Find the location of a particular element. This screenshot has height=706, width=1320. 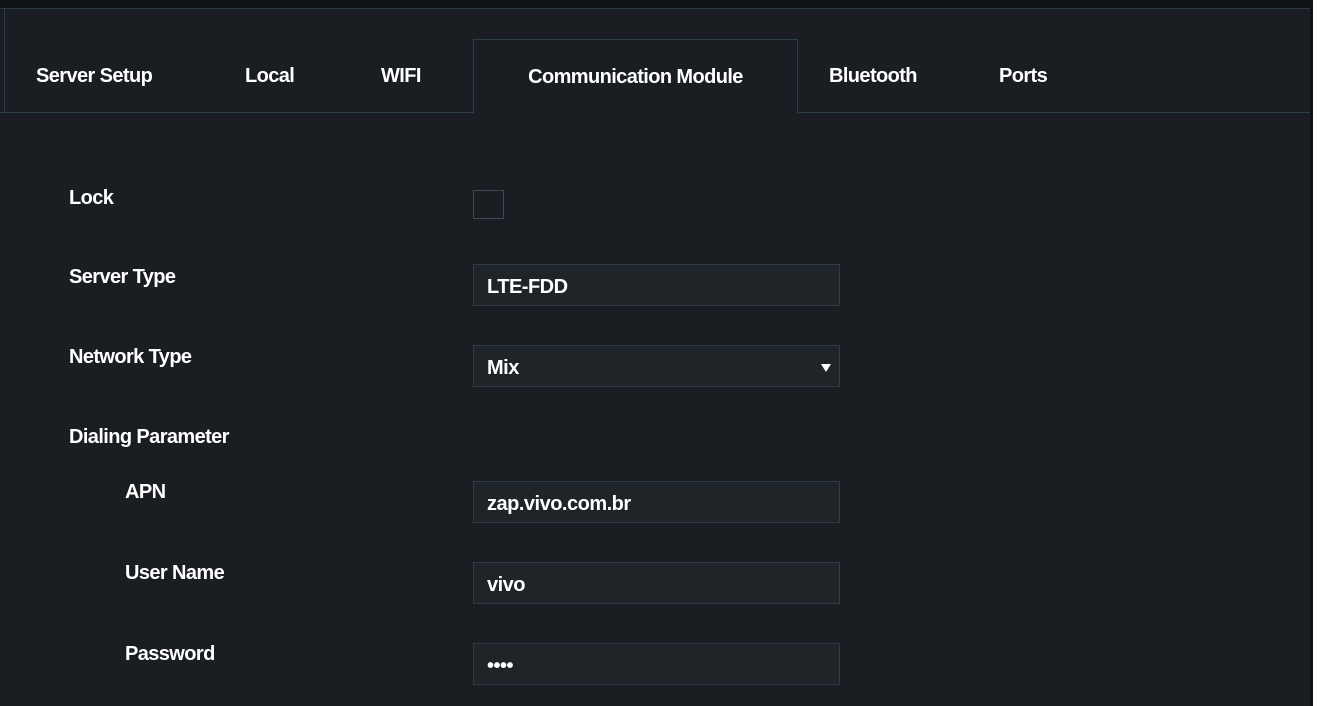

tab-server-setup: Server Setup is located at coordinates (94, 77).